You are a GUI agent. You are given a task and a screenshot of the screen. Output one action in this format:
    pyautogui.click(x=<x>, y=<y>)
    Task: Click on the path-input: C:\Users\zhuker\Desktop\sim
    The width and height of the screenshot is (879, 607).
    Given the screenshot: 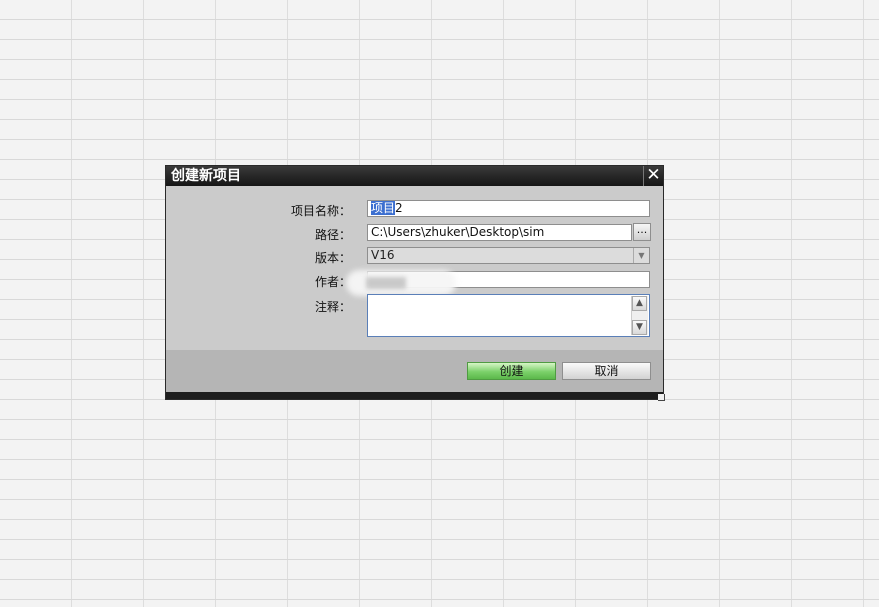 What is the action you would take?
    pyautogui.click(x=499, y=232)
    